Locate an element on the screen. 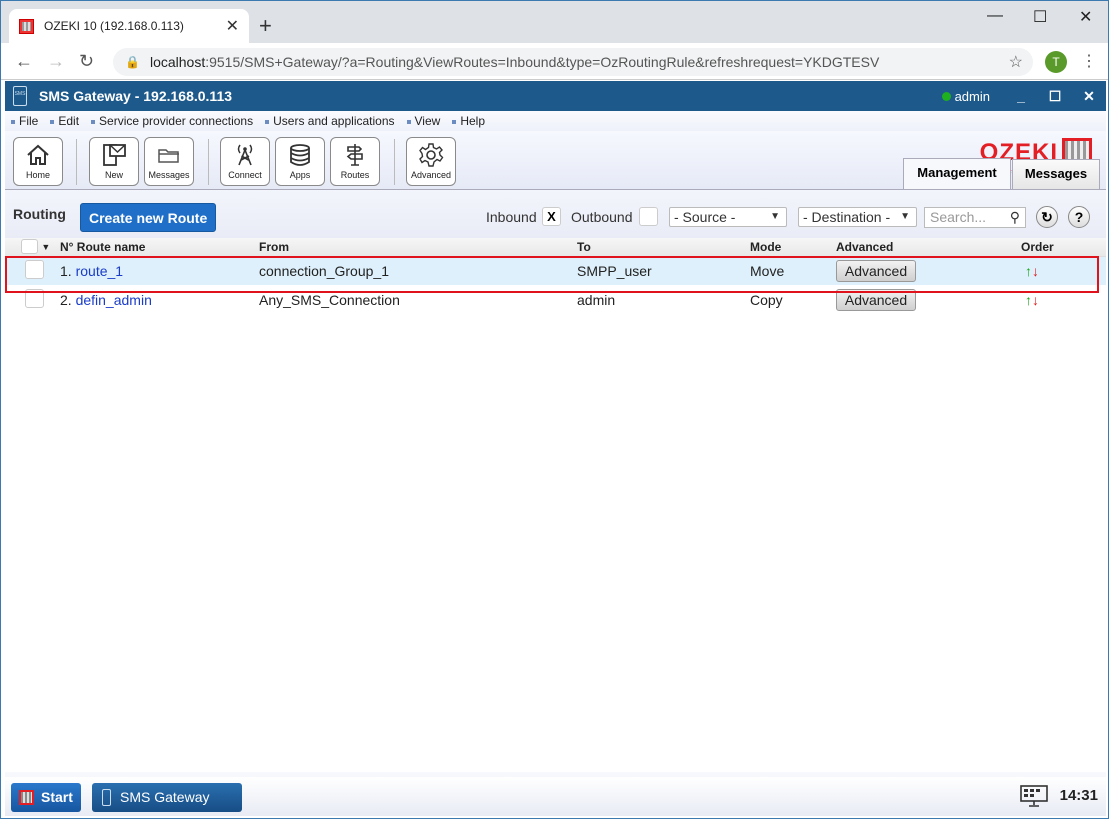 This screenshot has width=1109, height=819. sms-phone-icon: SMS is located at coordinates (20, 96).